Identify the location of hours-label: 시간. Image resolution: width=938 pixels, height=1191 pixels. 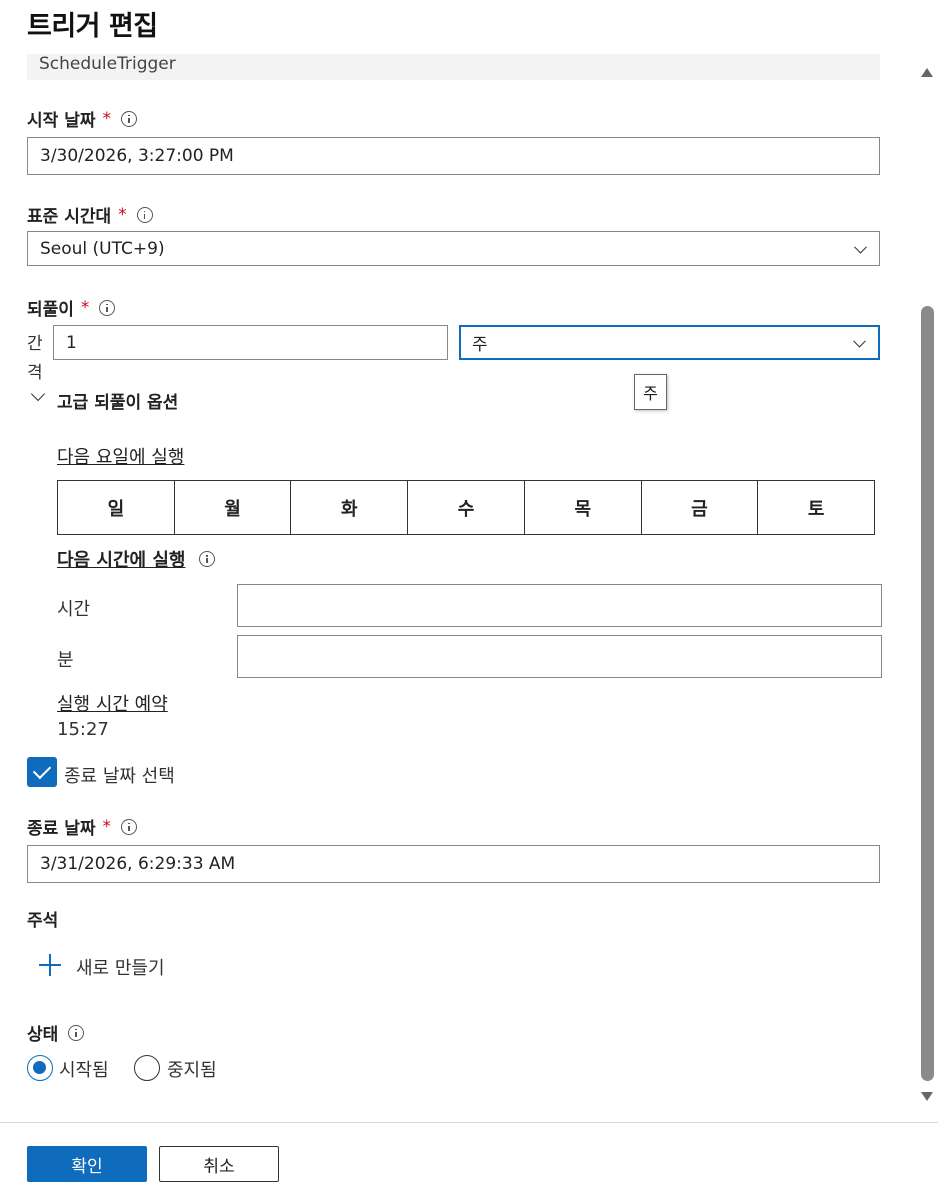
(74, 609).